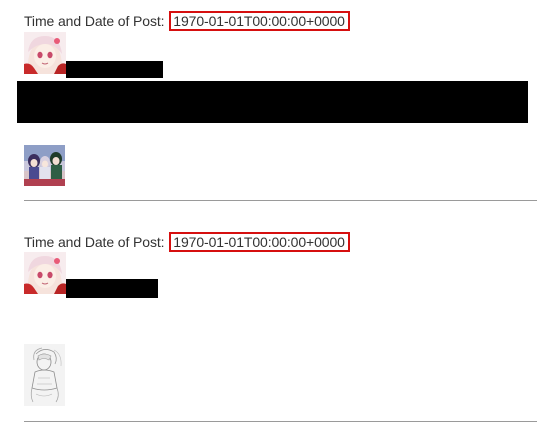  I want to click on group-photo-thumbnail, so click(44, 165).